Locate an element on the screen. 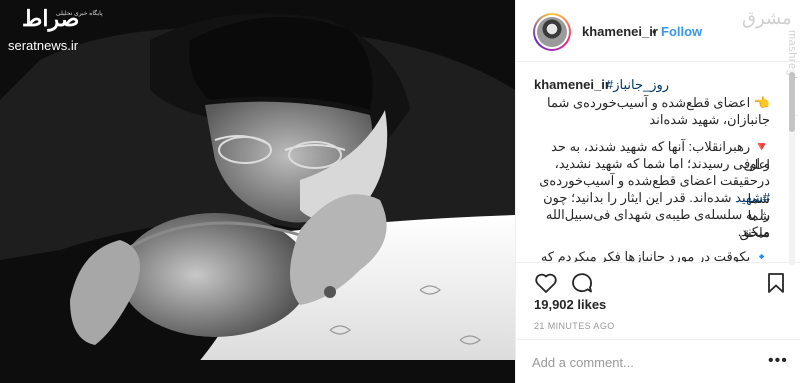 The image size is (800, 383). likes-count: 19,902 likes is located at coordinates (570, 304).